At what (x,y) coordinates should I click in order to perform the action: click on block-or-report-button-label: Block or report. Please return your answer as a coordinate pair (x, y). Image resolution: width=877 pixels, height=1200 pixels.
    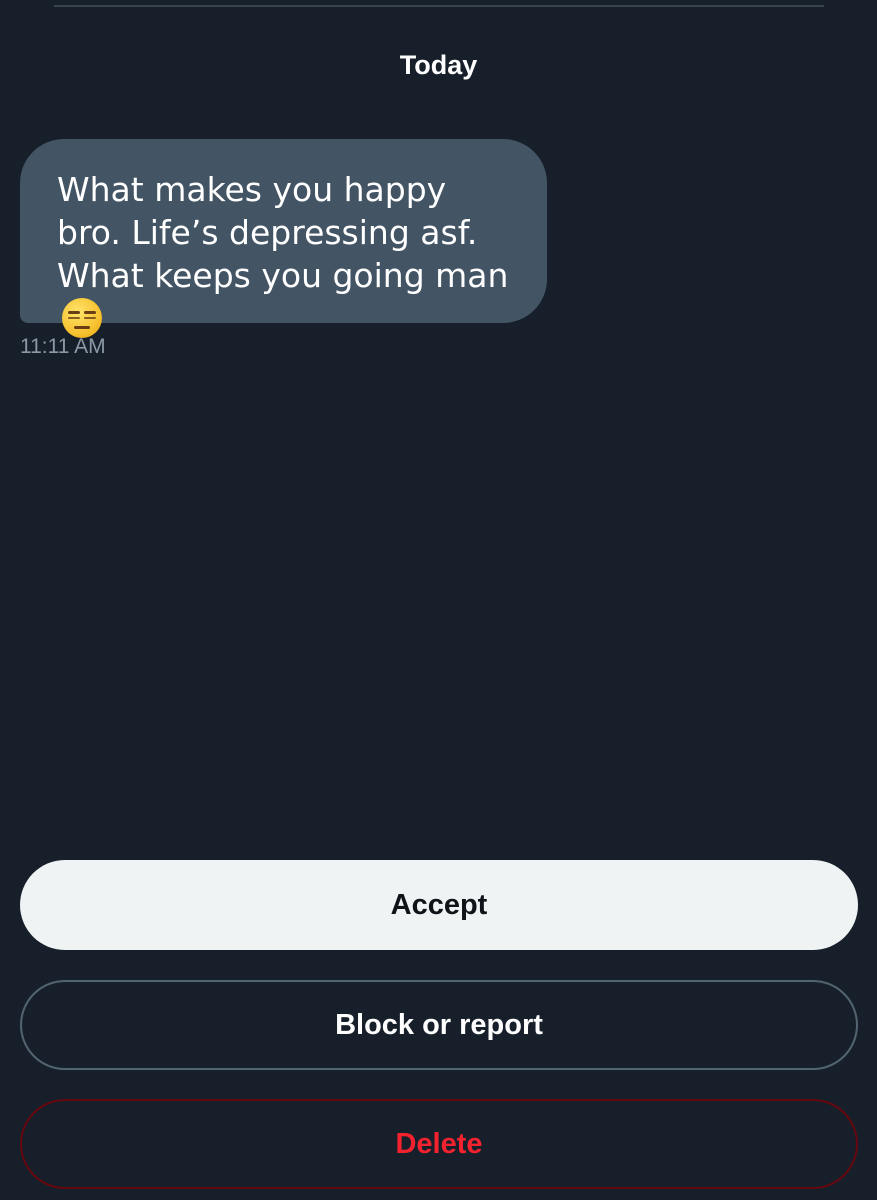
    Looking at the image, I should click on (439, 1024).